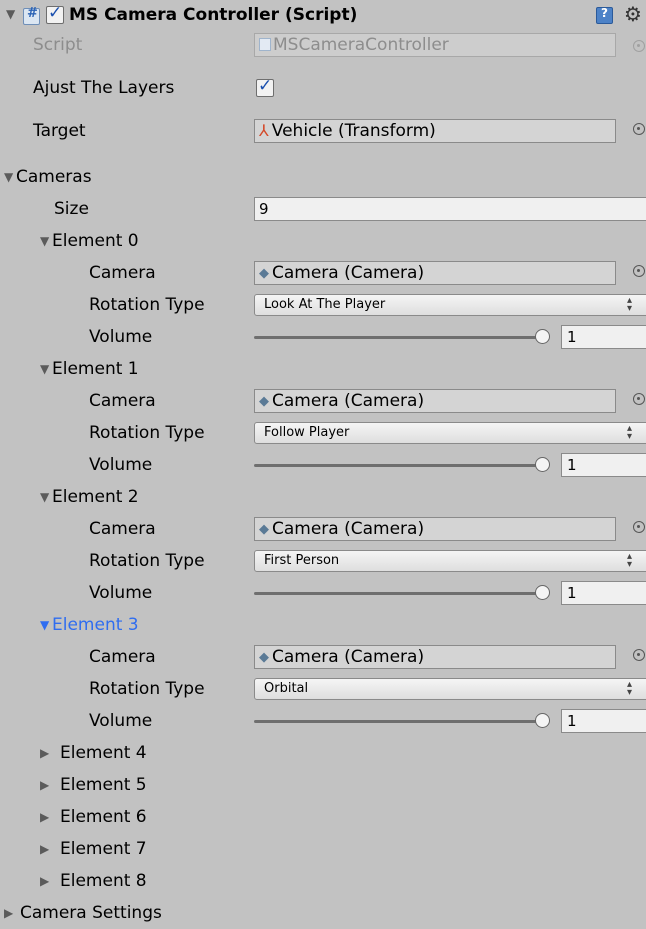  I want to click on target-row: Target ⅄ Vehicle (Transform), so click(323, 131).